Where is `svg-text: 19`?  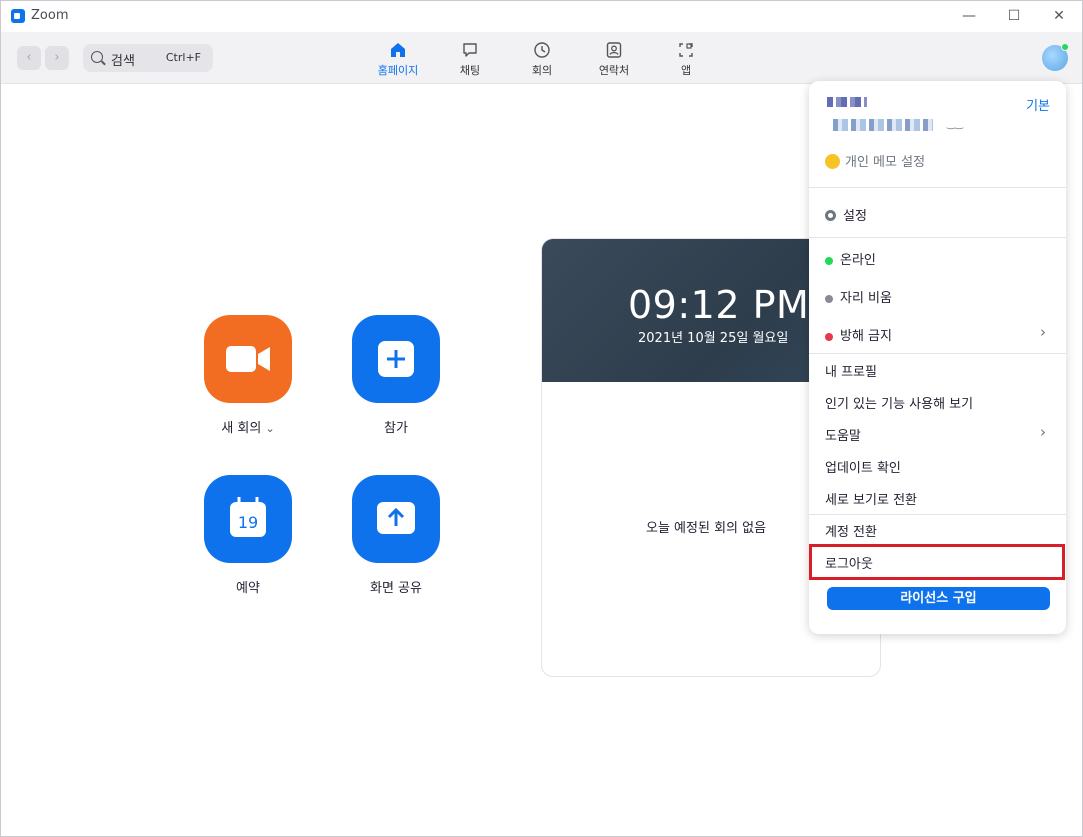 svg-text: 19 is located at coordinates (248, 522).